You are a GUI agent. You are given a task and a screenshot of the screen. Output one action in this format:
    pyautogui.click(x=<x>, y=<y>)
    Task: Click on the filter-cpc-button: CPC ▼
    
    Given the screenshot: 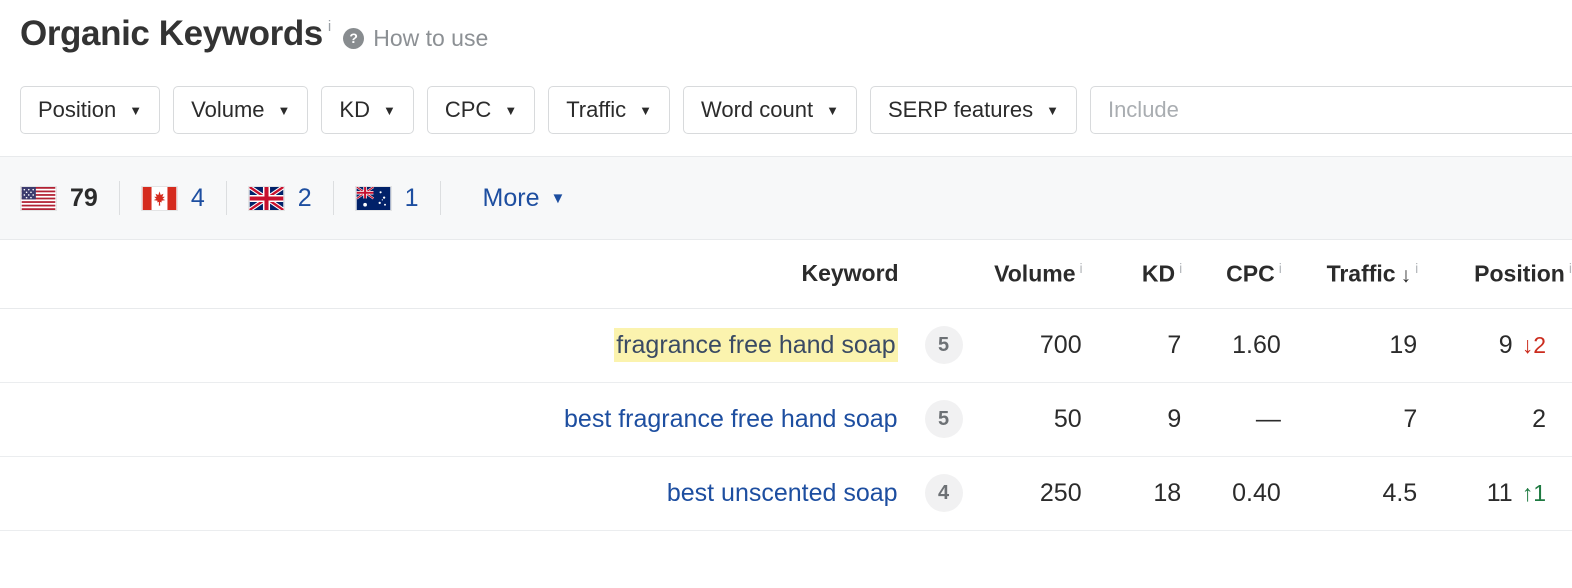 What is the action you would take?
    pyautogui.click(x=481, y=110)
    